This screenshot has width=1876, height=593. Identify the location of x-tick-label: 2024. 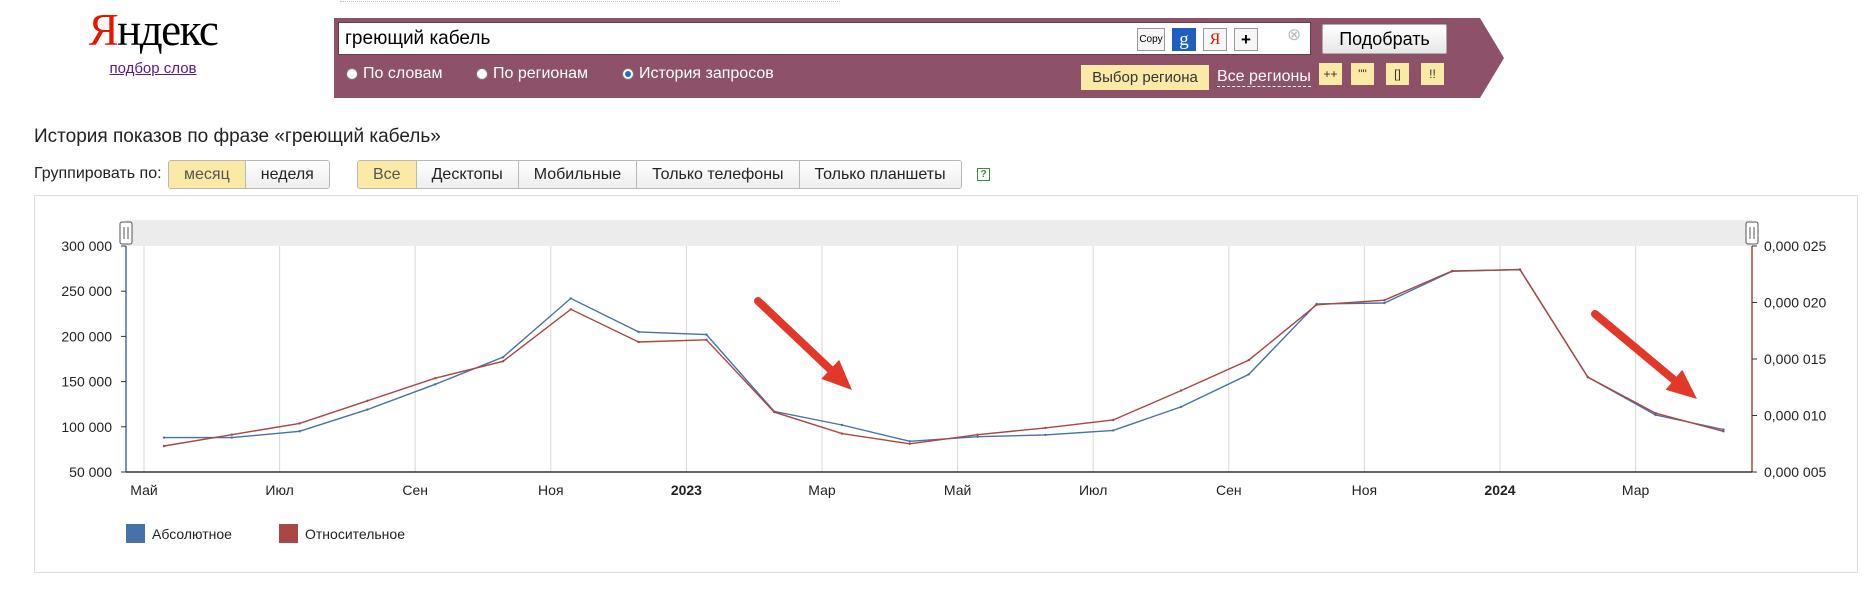
(1499, 490).